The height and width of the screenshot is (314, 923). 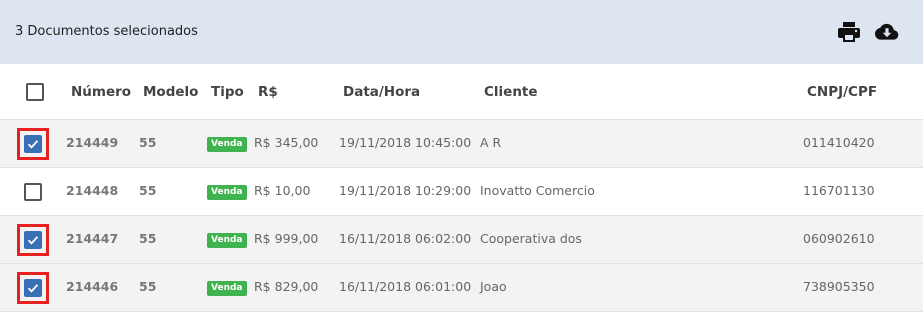 I want to click on cell-data-hora: 16/11/2018 06:02:00, so click(x=405, y=238).